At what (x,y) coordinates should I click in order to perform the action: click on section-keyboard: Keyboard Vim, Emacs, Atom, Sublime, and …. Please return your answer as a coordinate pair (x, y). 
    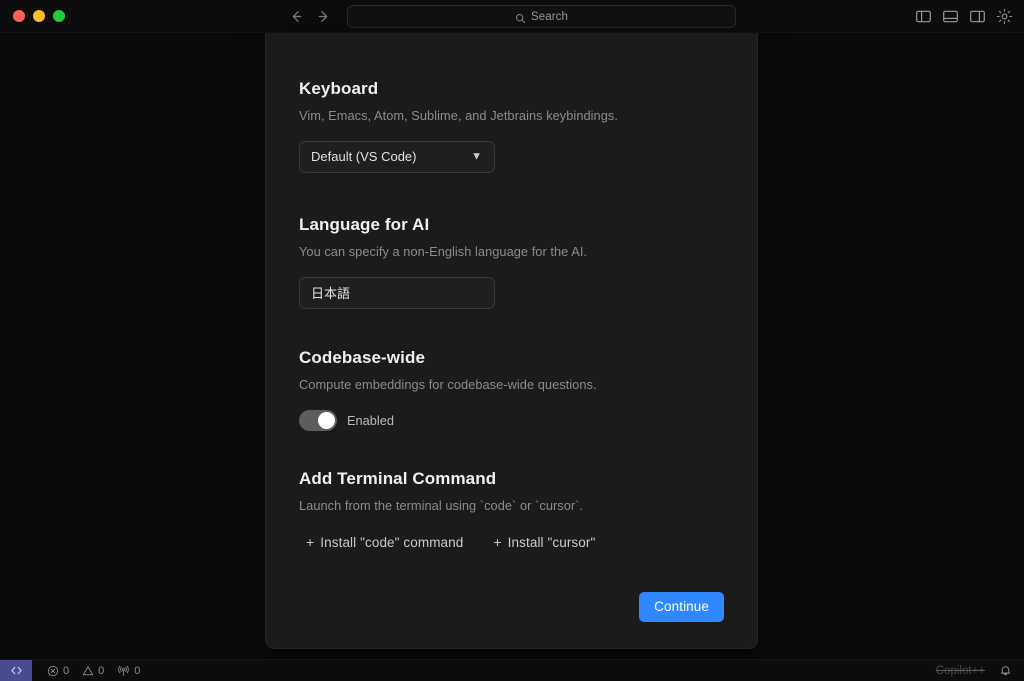
    Looking at the image, I should click on (511, 125).